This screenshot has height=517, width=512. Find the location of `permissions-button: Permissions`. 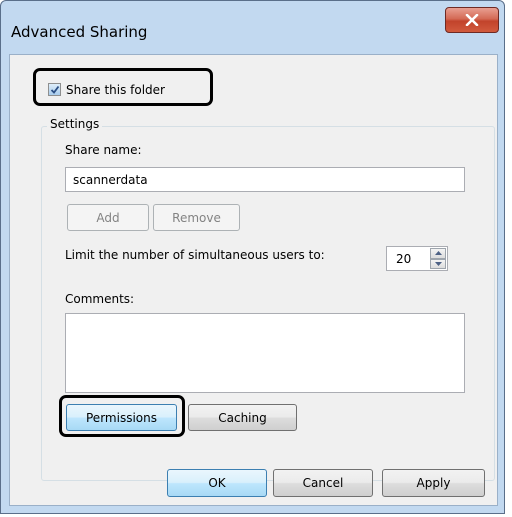

permissions-button: Permissions is located at coordinates (121, 417).